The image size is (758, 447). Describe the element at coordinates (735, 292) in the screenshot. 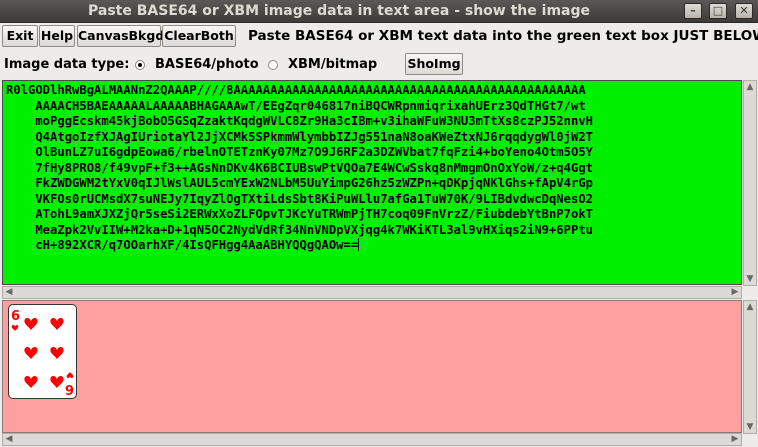

I see `scroll-right-arrow-icon: ▶` at that location.